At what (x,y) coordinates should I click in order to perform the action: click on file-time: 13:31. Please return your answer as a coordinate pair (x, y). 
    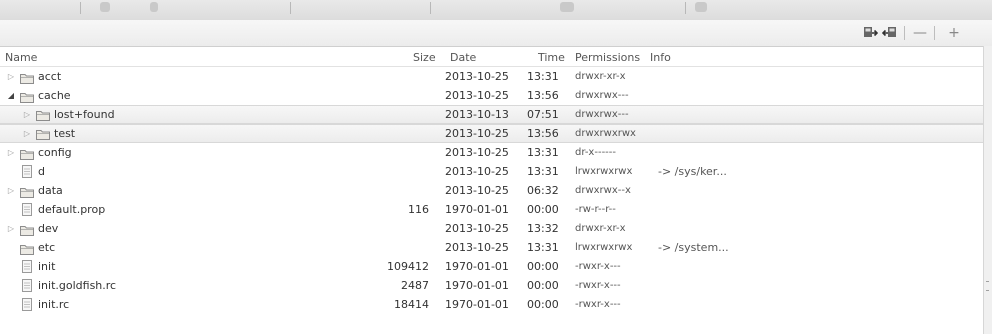
    Looking at the image, I should click on (543, 76).